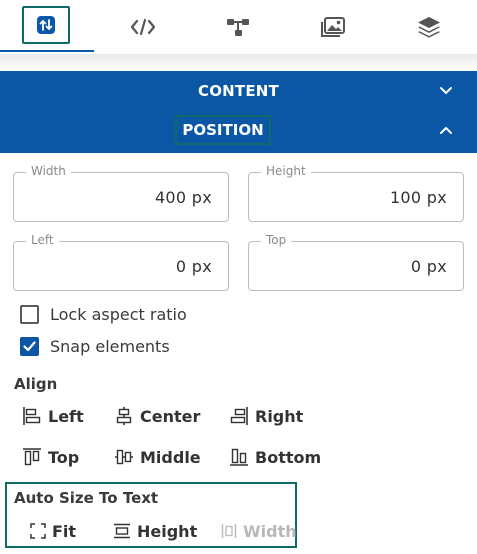  I want to click on lock-aspect-ratio-option: Lock aspect ratio, so click(103, 314).